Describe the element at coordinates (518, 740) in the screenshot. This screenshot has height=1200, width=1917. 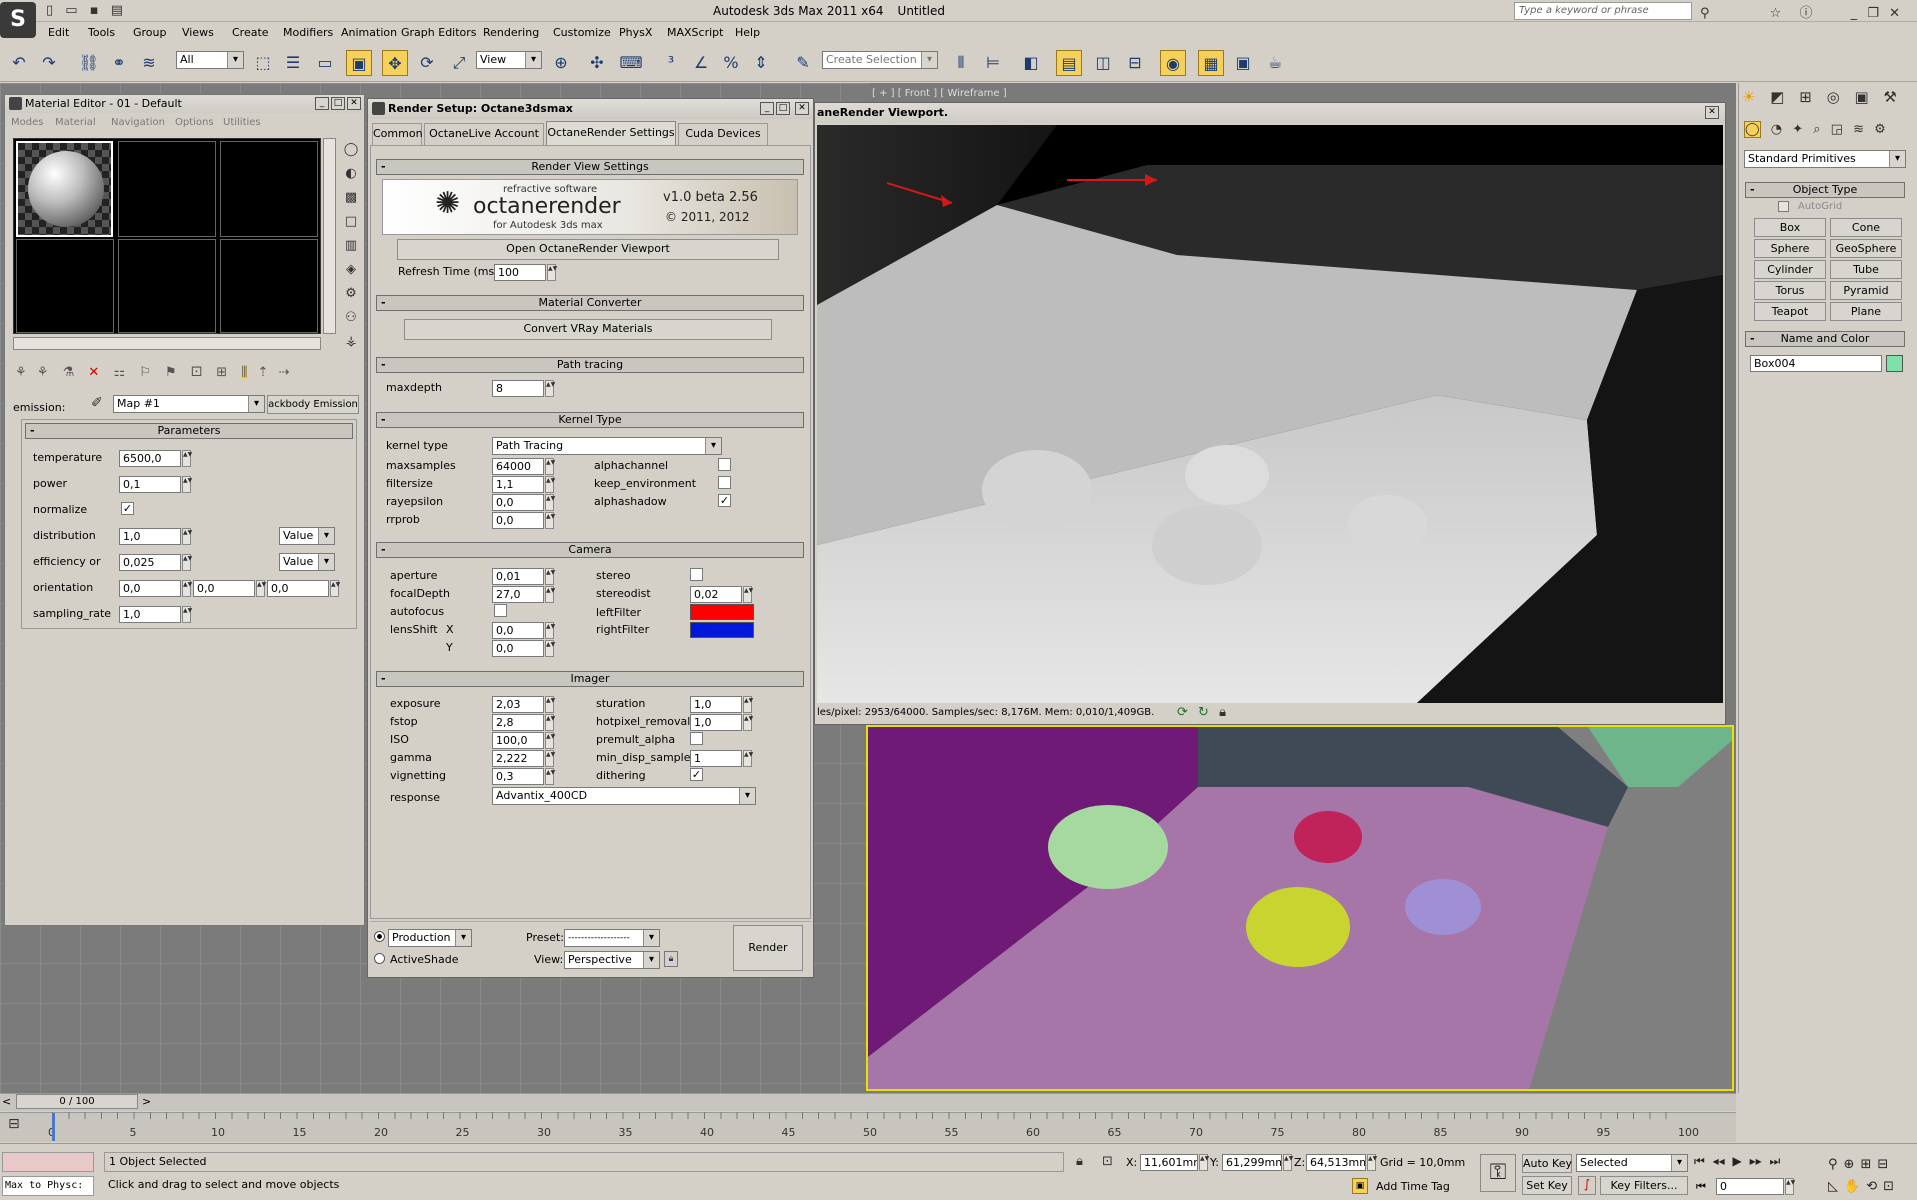
I see `iso-field: 100,0` at that location.